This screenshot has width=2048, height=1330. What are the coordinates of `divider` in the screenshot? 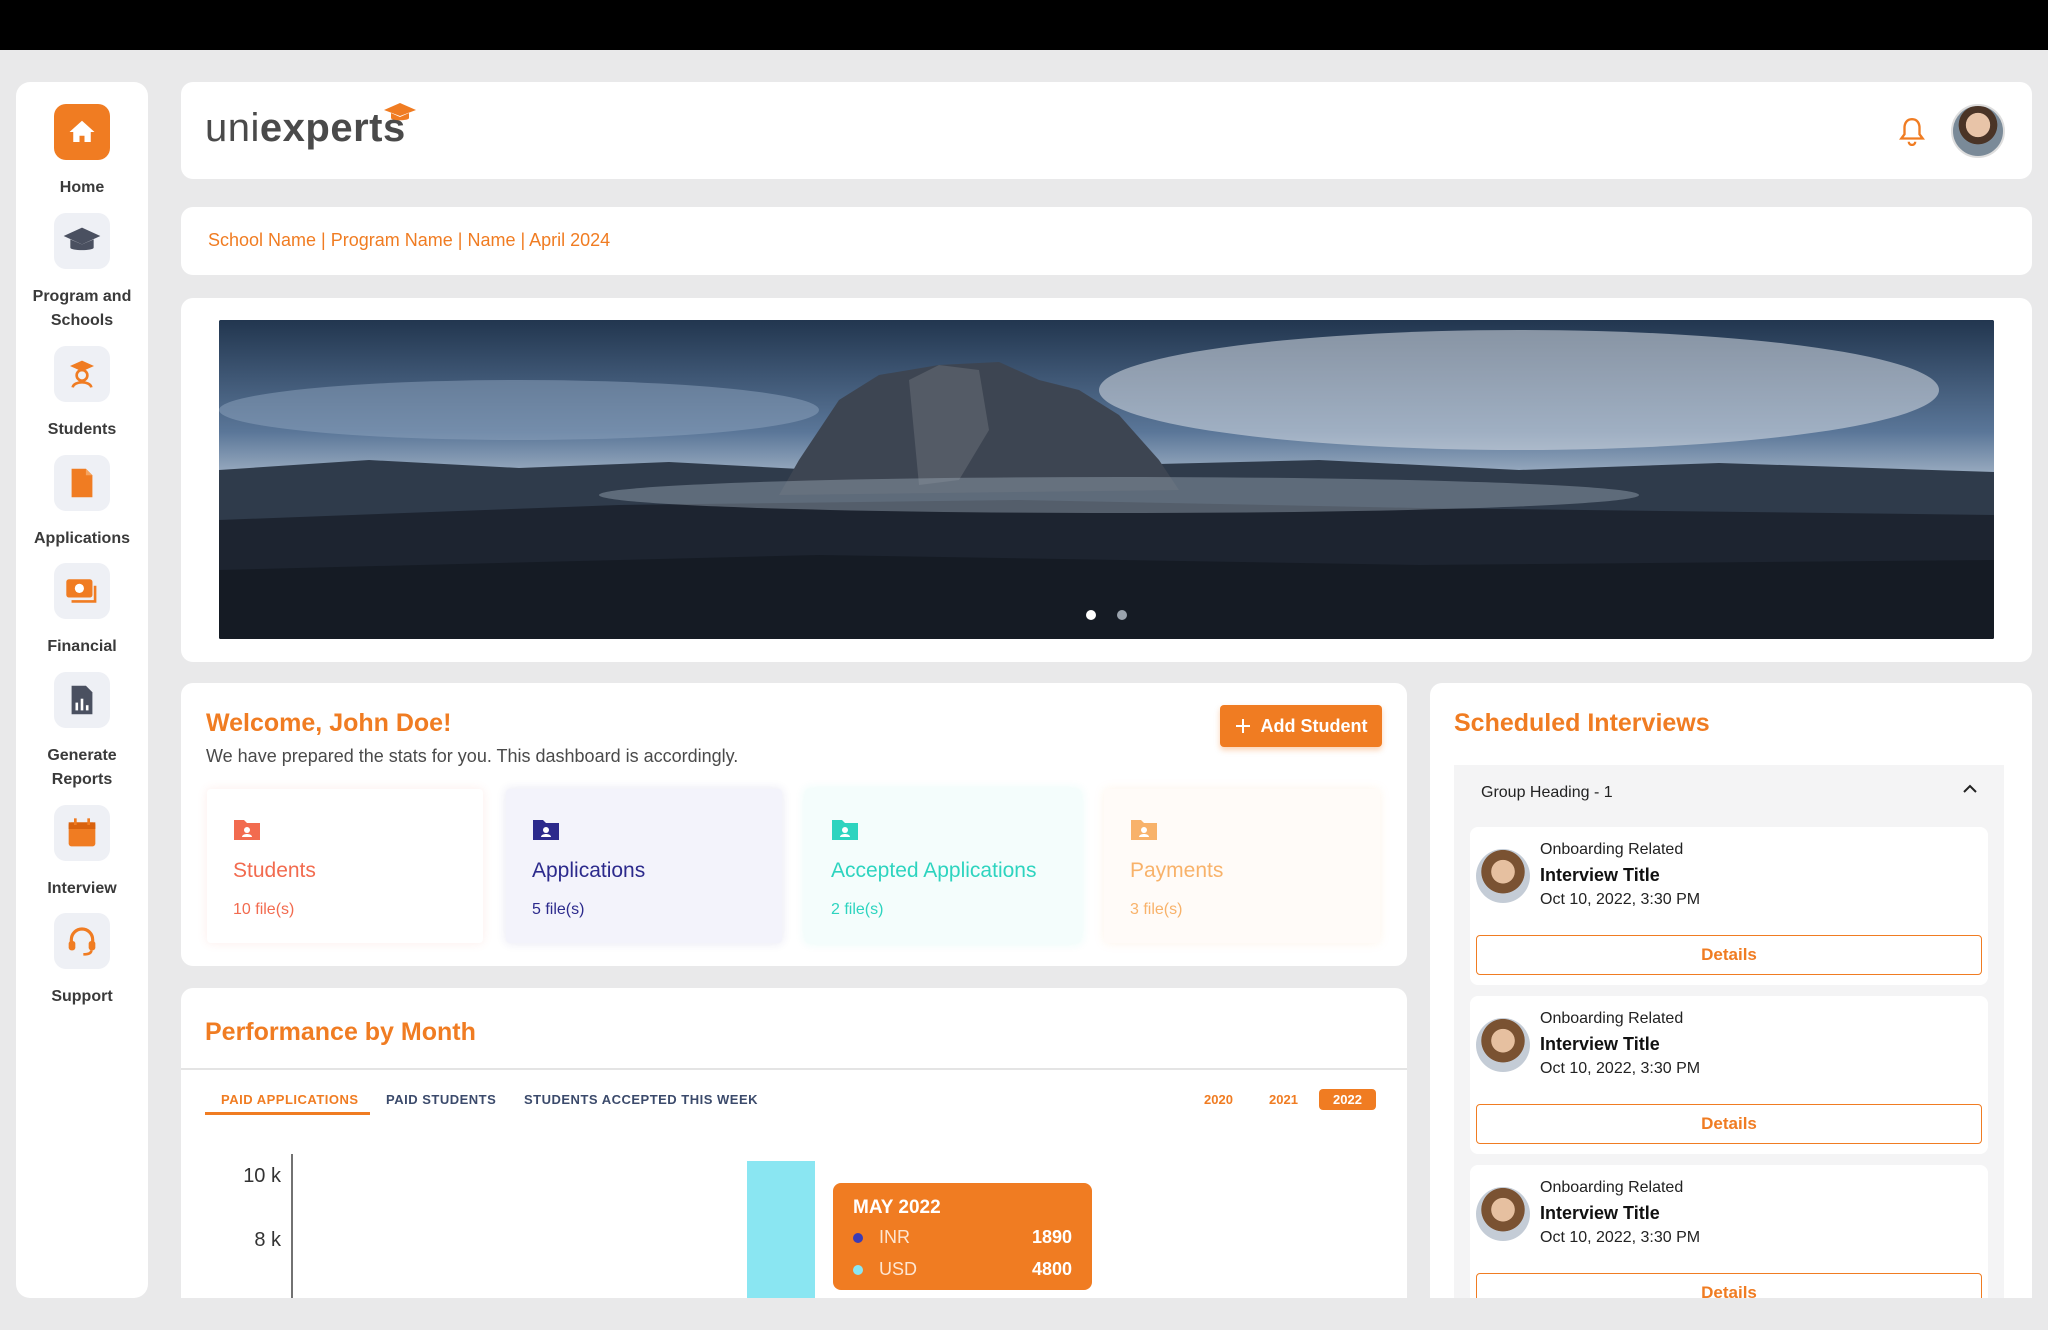 It's located at (794, 1069).